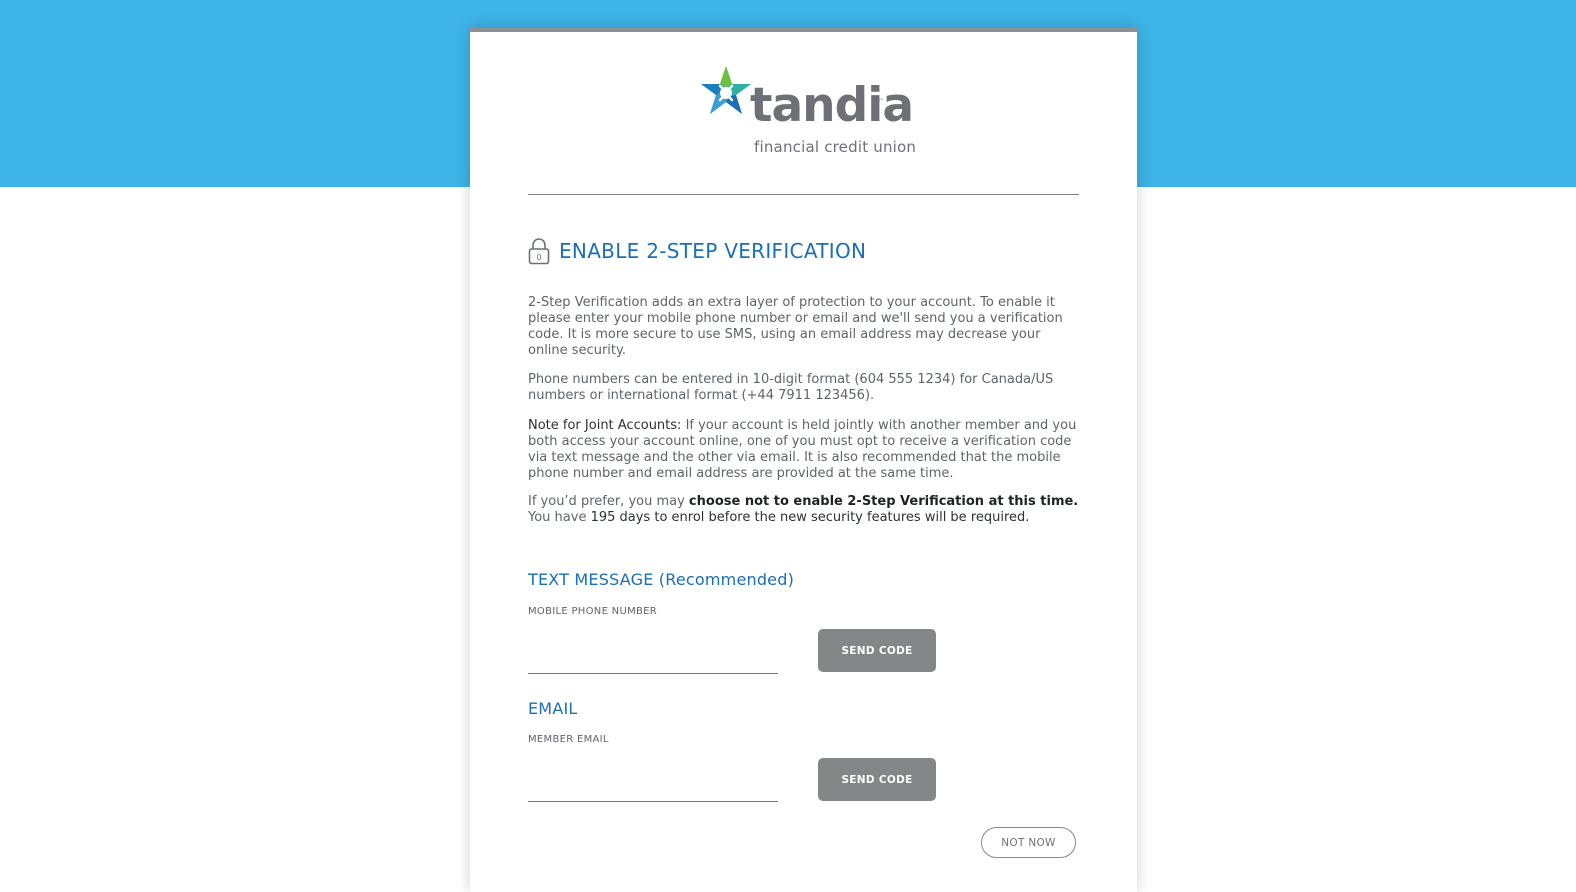 Image resolution: width=1576 pixels, height=892 pixels. What do you see at coordinates (593, 611) in the screenshot?
I see `mobile-phone-label: MOBILE PHONE NUMBER` at bounding box center [593, 611].